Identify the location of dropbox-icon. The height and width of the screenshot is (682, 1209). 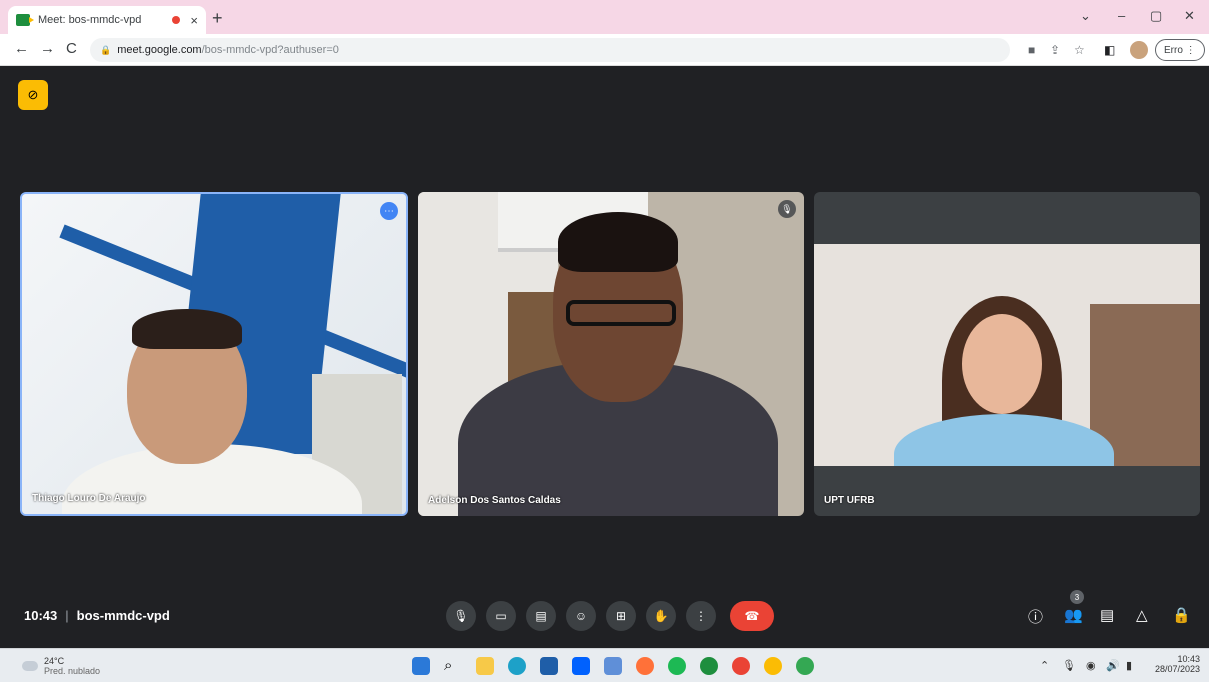
(581, 666).